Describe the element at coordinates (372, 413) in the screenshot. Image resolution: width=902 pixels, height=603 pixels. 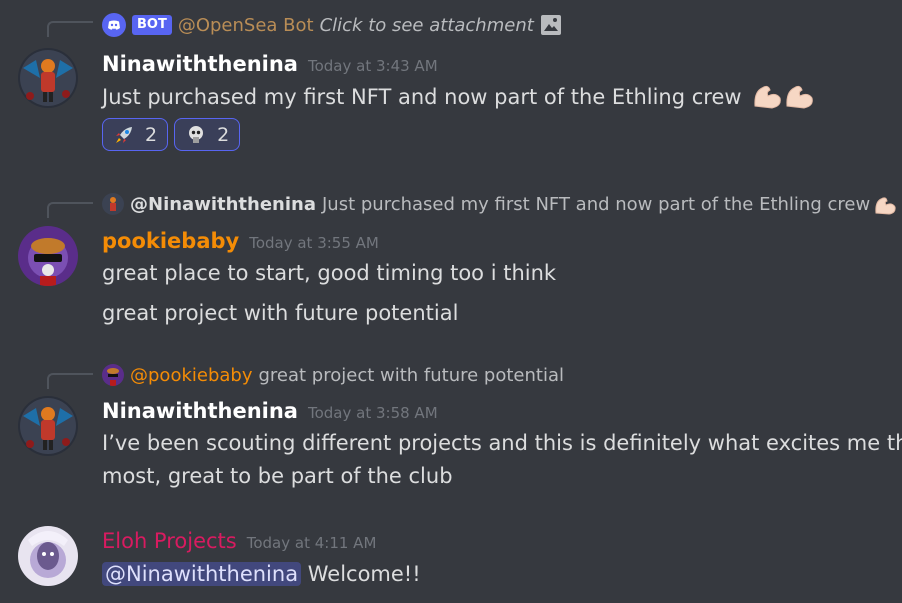
I see `message-timestamp: Today at 3:58 AM` at that location.